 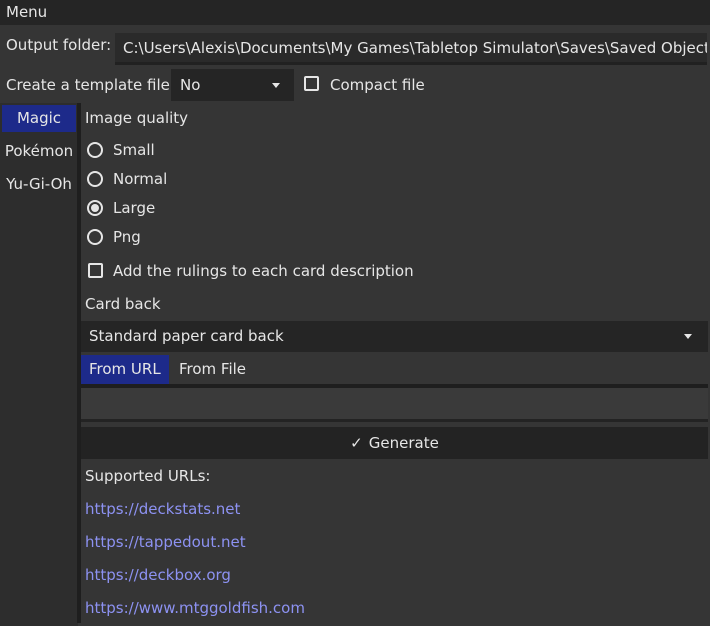 I want to click on sidebar-item-pokemon: Pokémon, so click(x=39, y=151).